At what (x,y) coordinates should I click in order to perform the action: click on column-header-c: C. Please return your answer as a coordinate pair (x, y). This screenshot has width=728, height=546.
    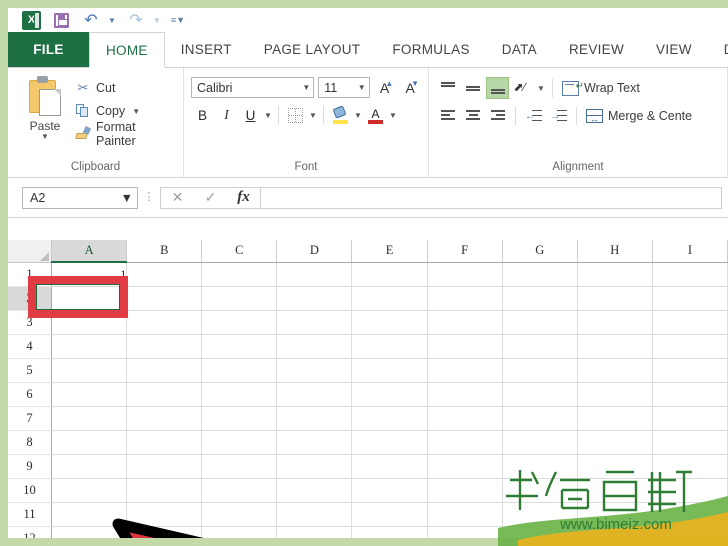
    Looking at the image, I should click on (239, 251).